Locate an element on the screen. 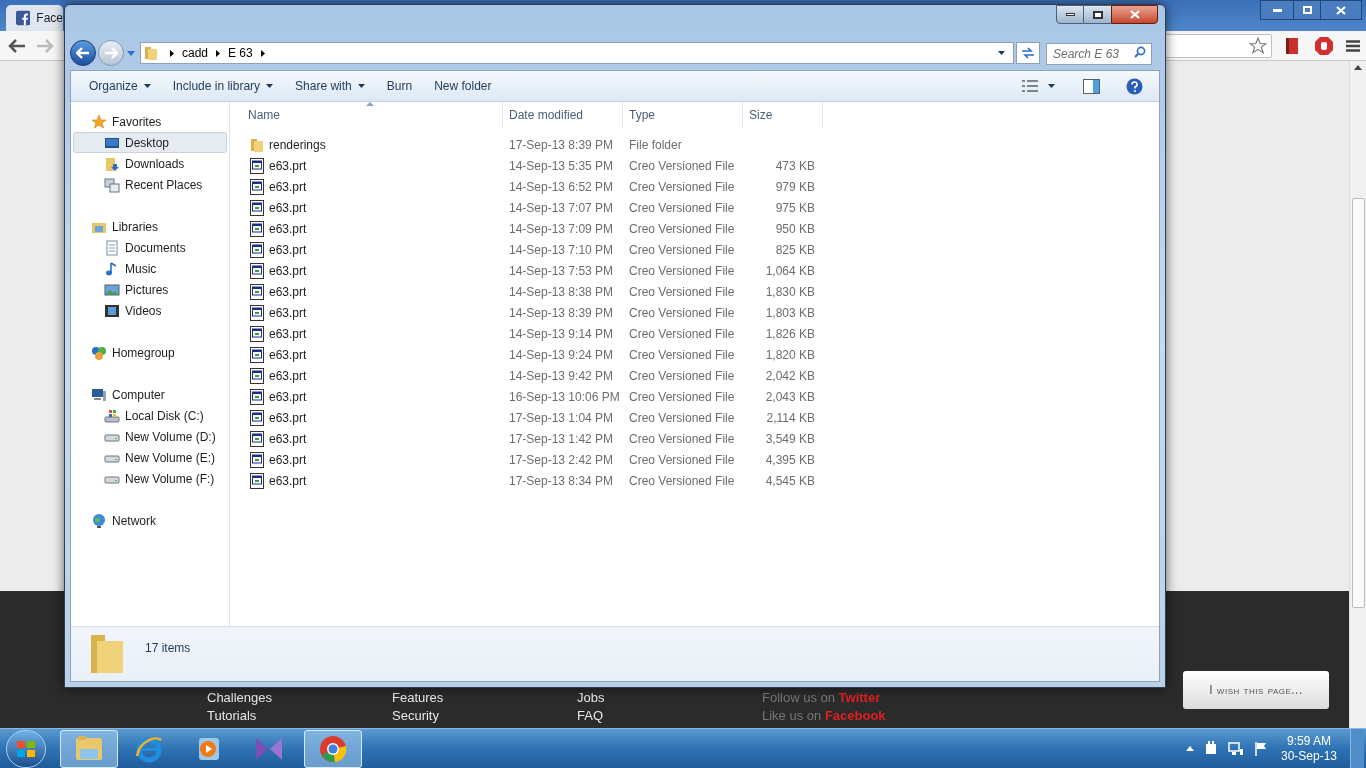 The width and height of the screenshot is (1366, 768). file-row: e63.prt 14-Sep-13 9:14 PM Creo Versioned File 1,826 KB is located at coordinates (694, 333).